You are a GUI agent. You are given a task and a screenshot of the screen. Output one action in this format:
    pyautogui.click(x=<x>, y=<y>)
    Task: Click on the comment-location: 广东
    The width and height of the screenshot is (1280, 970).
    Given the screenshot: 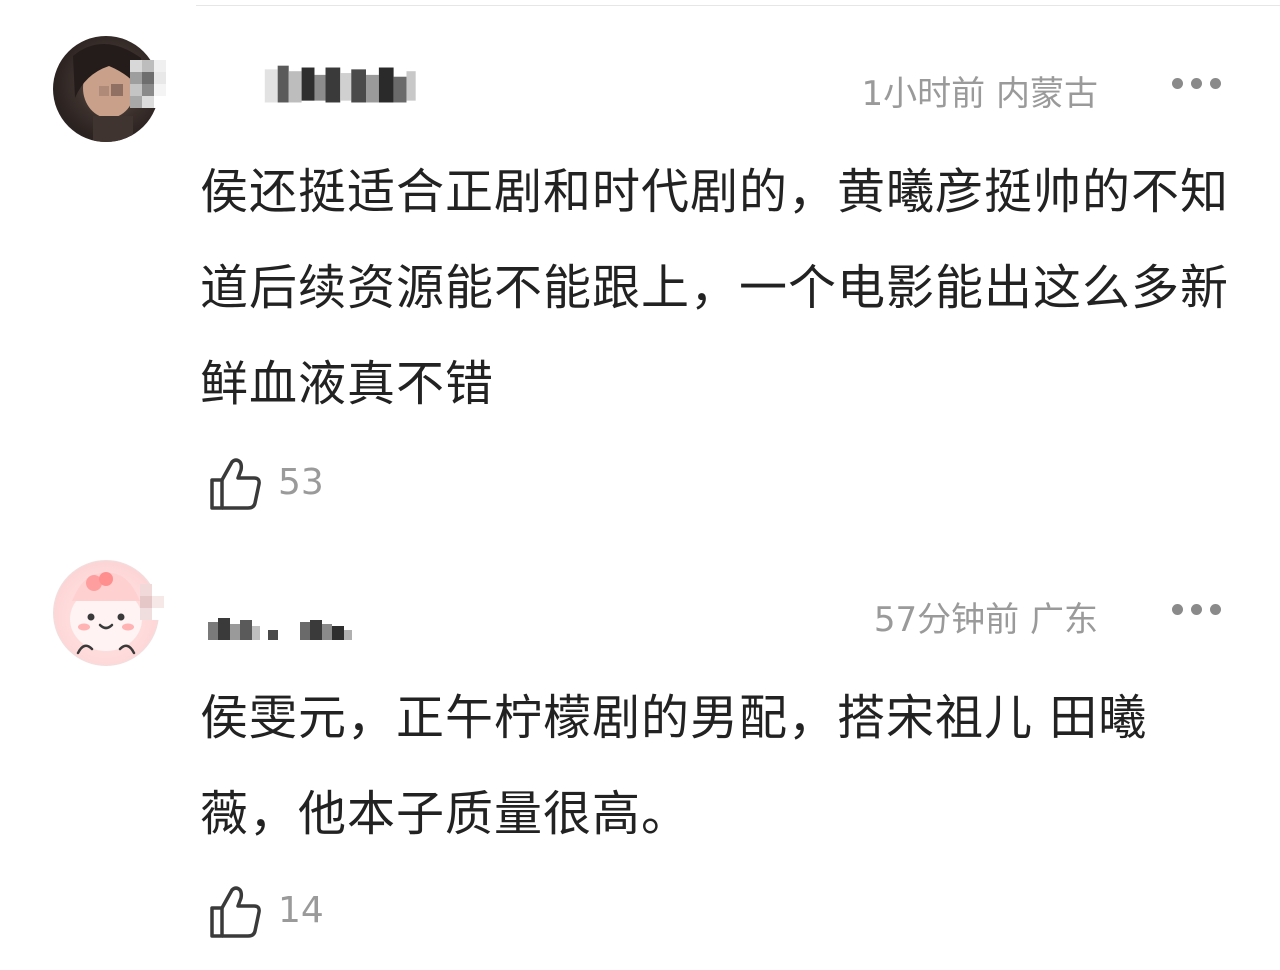 What is the action you would take?
    pyautogui.click(x=1064, y=620)
    